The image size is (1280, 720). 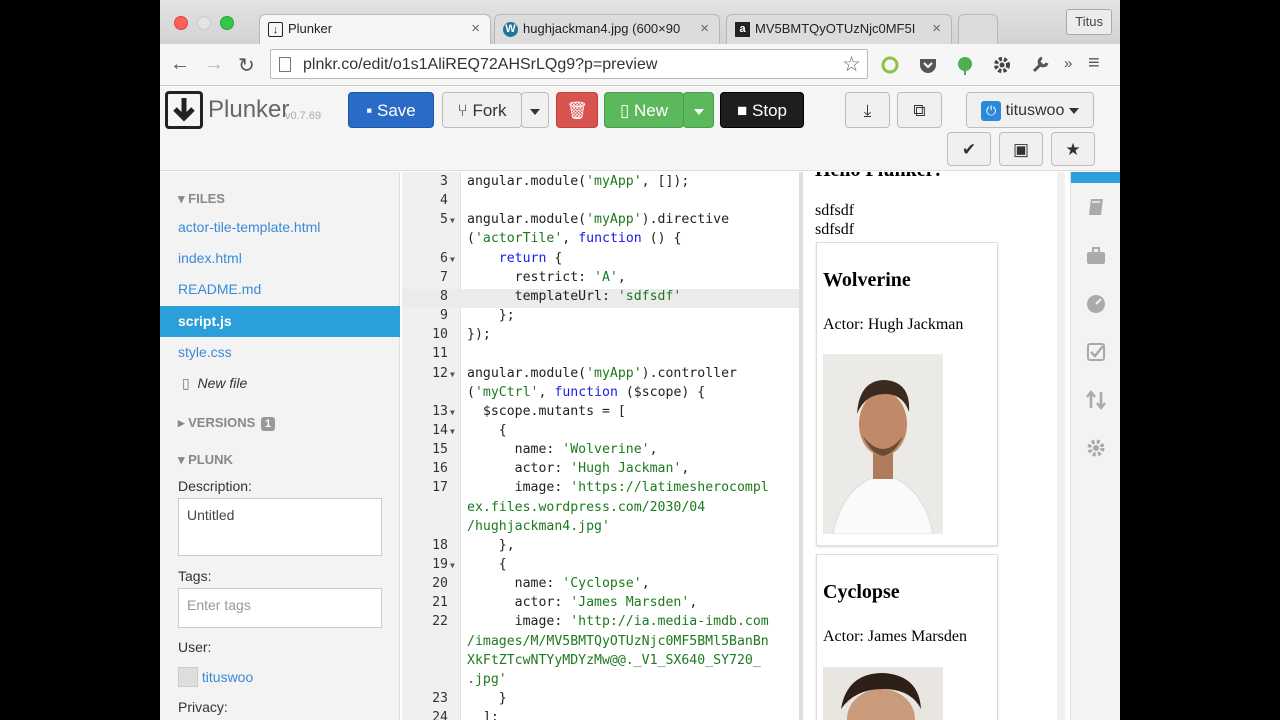 I want to click on save-button: ▪ Save, so click(x=391, y=110).